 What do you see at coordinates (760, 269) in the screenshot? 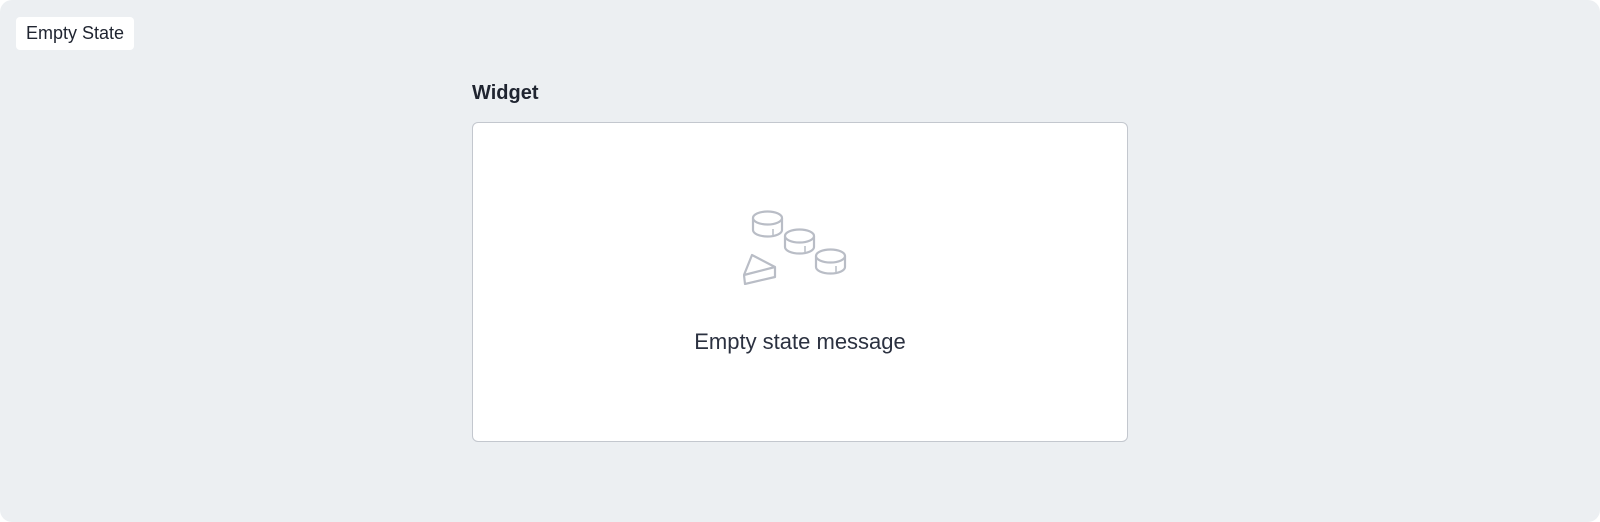
I see `wedge-icon` at bounding box center [760, 269].